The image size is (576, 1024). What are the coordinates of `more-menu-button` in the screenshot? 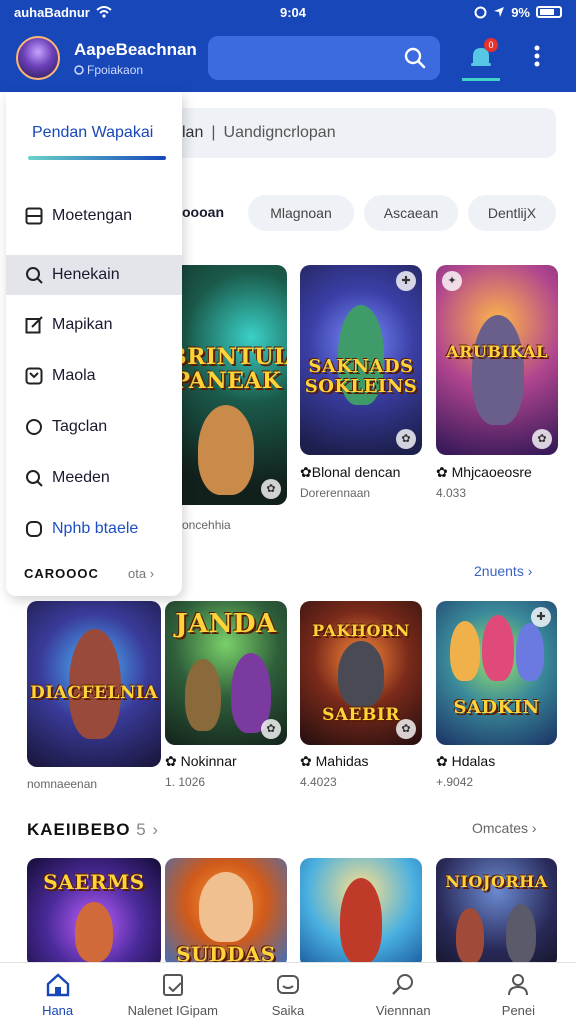 It's located at (537, 58).